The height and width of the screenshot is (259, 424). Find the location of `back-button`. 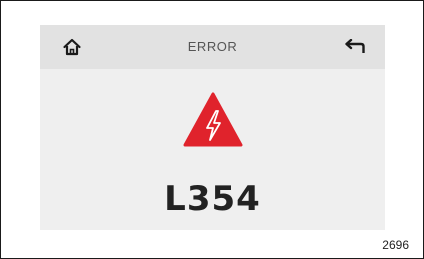

back-button is located at coordinates (355, 47).